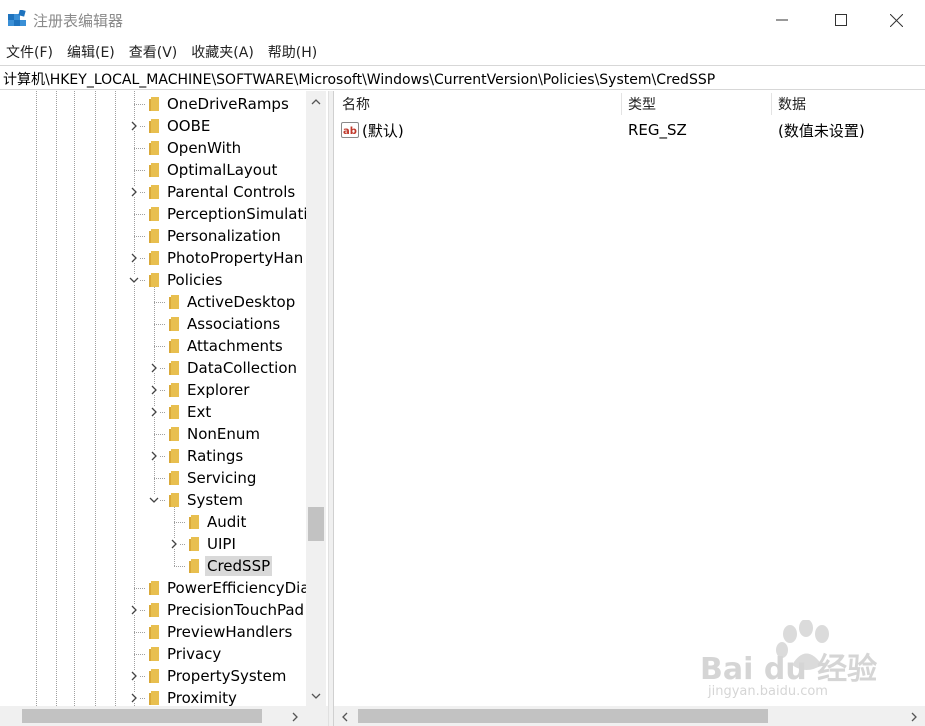 The image size is (925, 726). I want to click on menu-favorites: 收藏夹(A), so click(222, 52).